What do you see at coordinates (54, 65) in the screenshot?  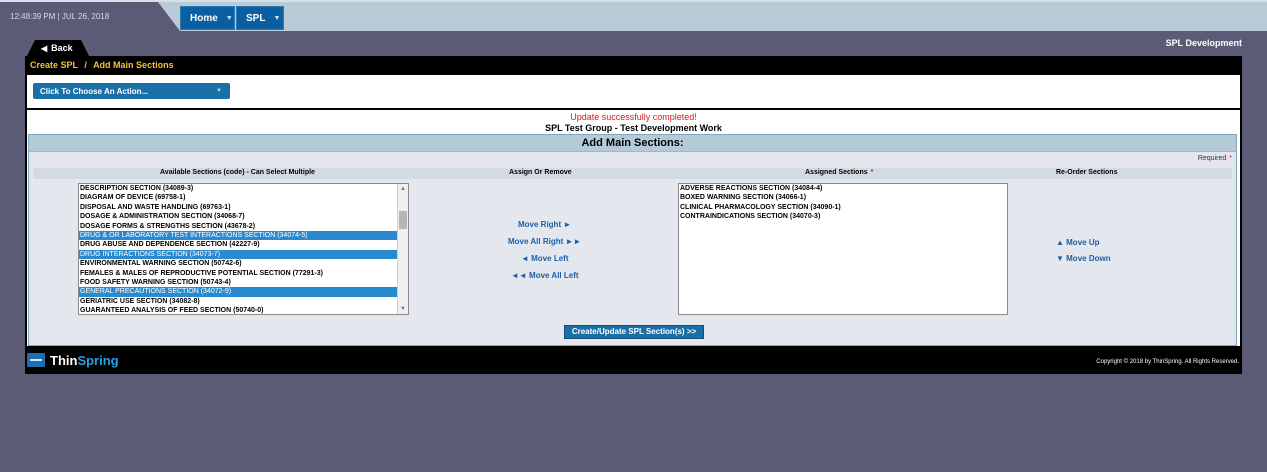 I see `breadcrumb-parent: Create SPL` at bounding box center [54, 65].